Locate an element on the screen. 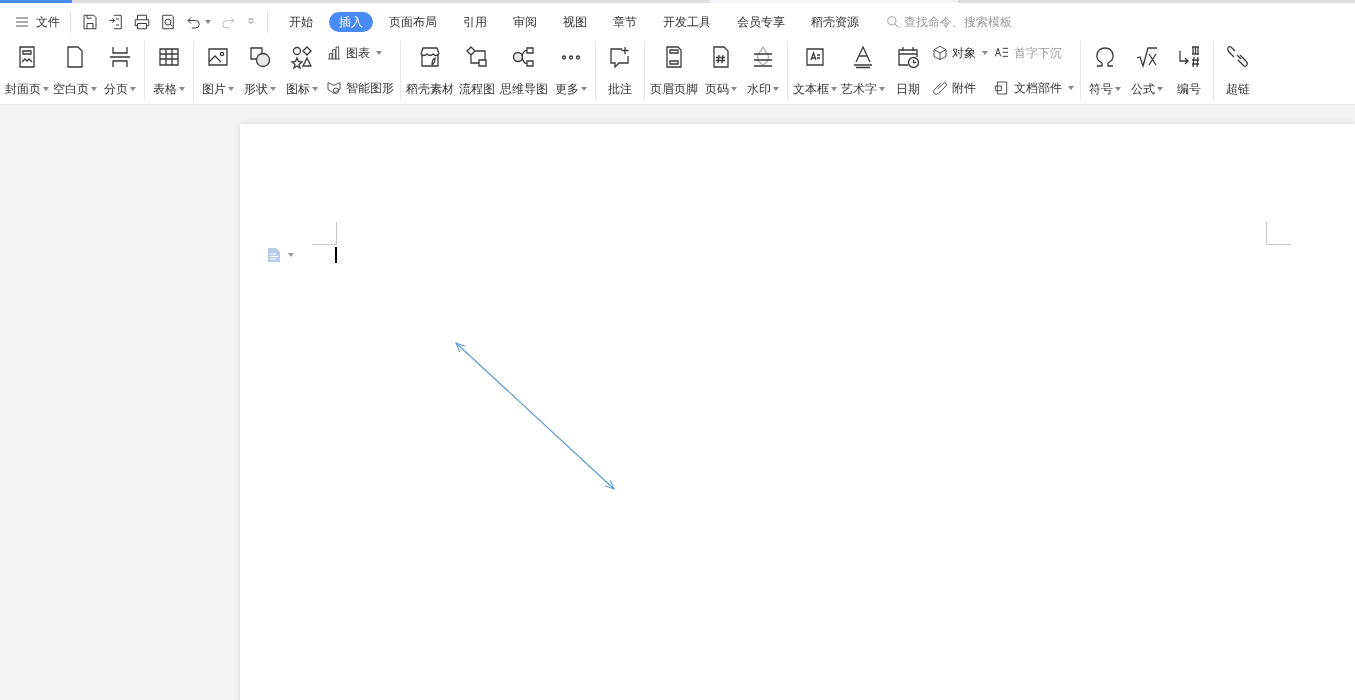  ribbon-tab: 稻壳资源 is located at coordinates (835, 22).